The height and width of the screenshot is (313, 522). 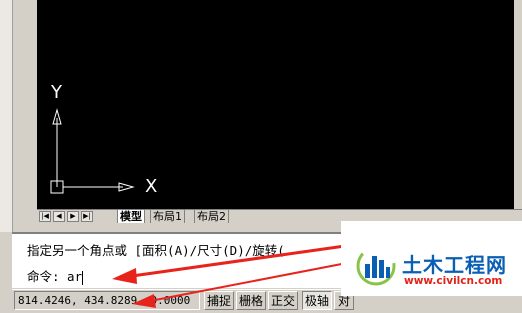 I want to click on ucs-icon, so click(x=92, y=151).